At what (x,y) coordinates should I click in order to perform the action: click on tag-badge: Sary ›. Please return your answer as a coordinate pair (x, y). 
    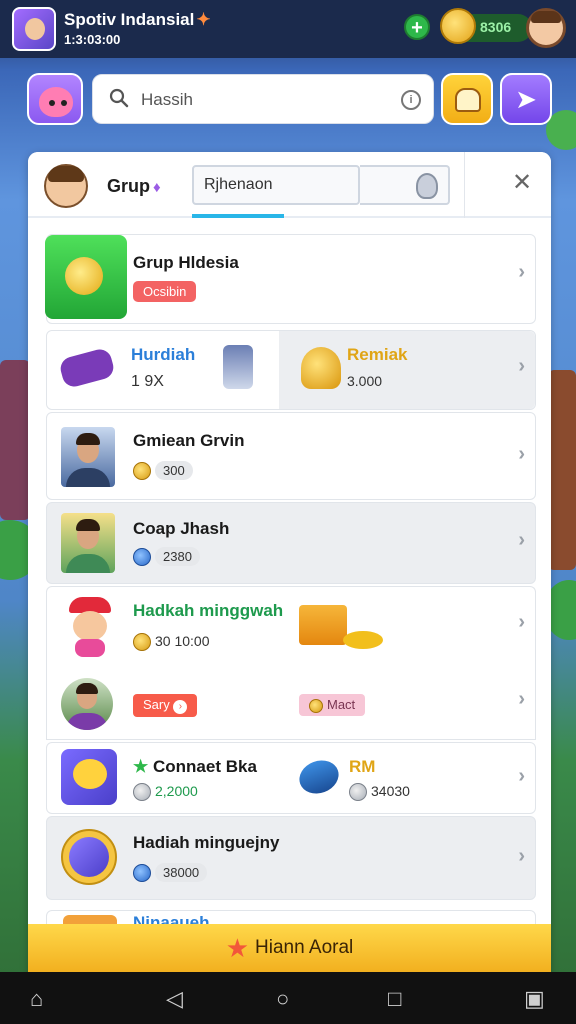
    Looking at the image, I should click on (165, 705).